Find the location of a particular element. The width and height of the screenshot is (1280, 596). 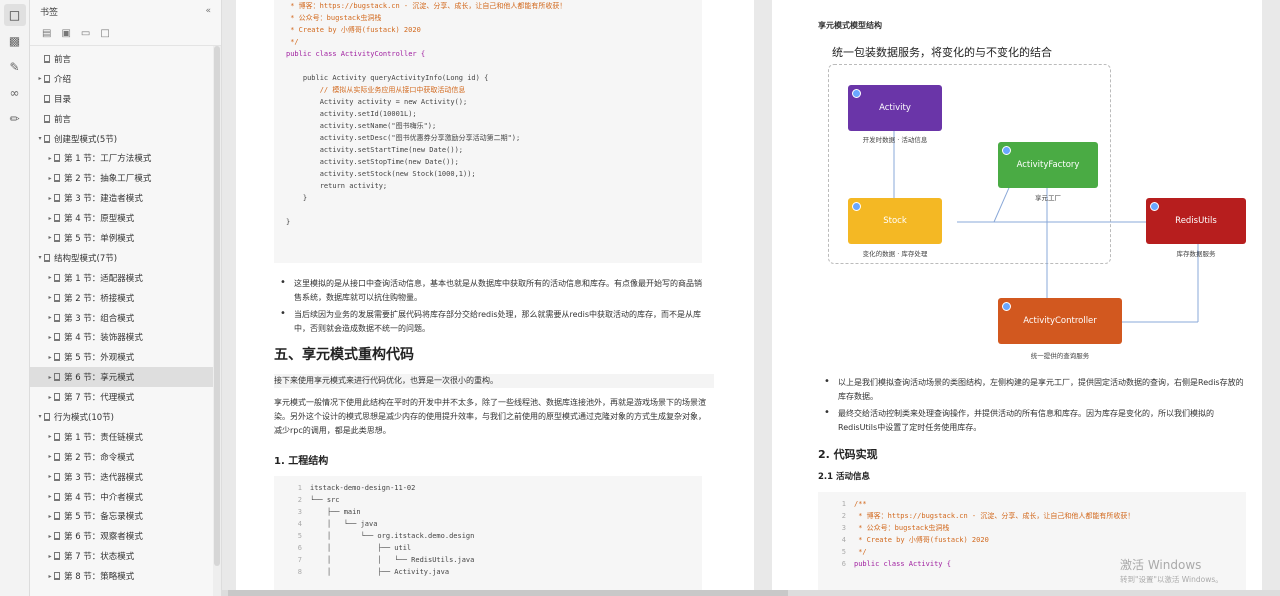

bookmark-item: ▸ 第 7 节：代理模式 is located at coordinates (125, 397).